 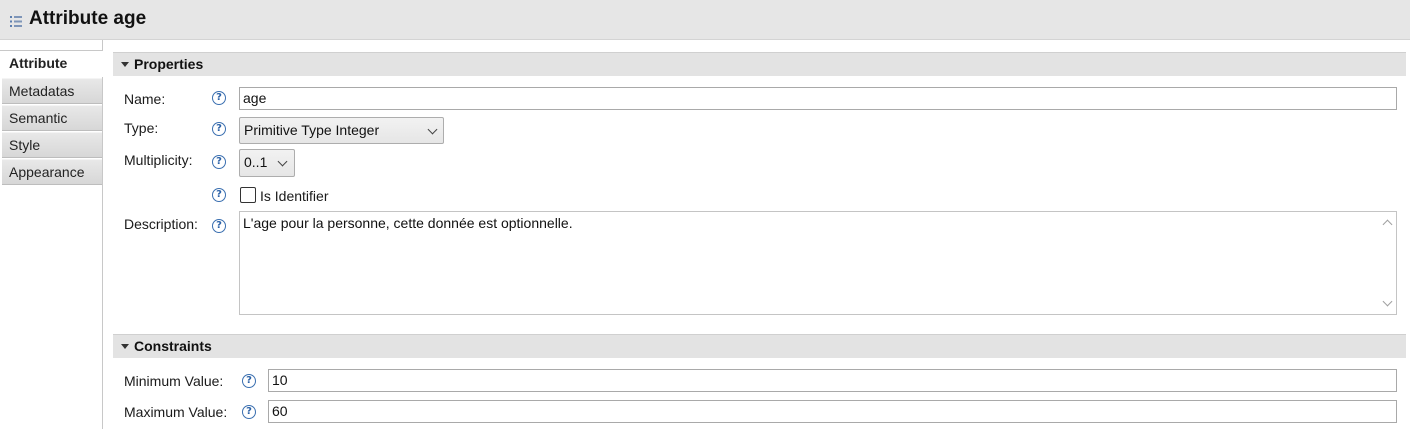 What do you see at coordinates (145, 99) in the screenshot?
I see `name-label: Name:` at bounding box center [145, 99].